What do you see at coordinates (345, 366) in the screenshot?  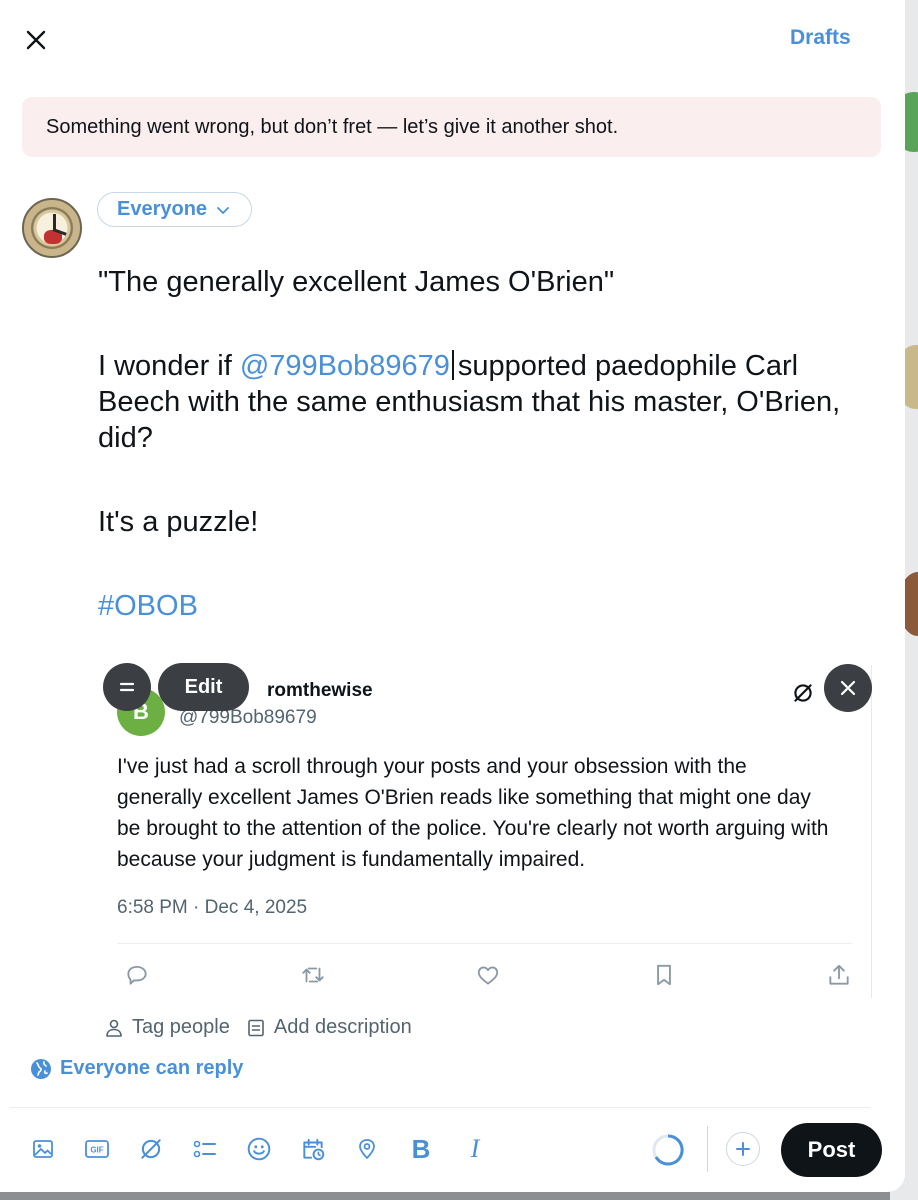 I see `mention-link: @799Bob89679` at bounding box center [345, 366].